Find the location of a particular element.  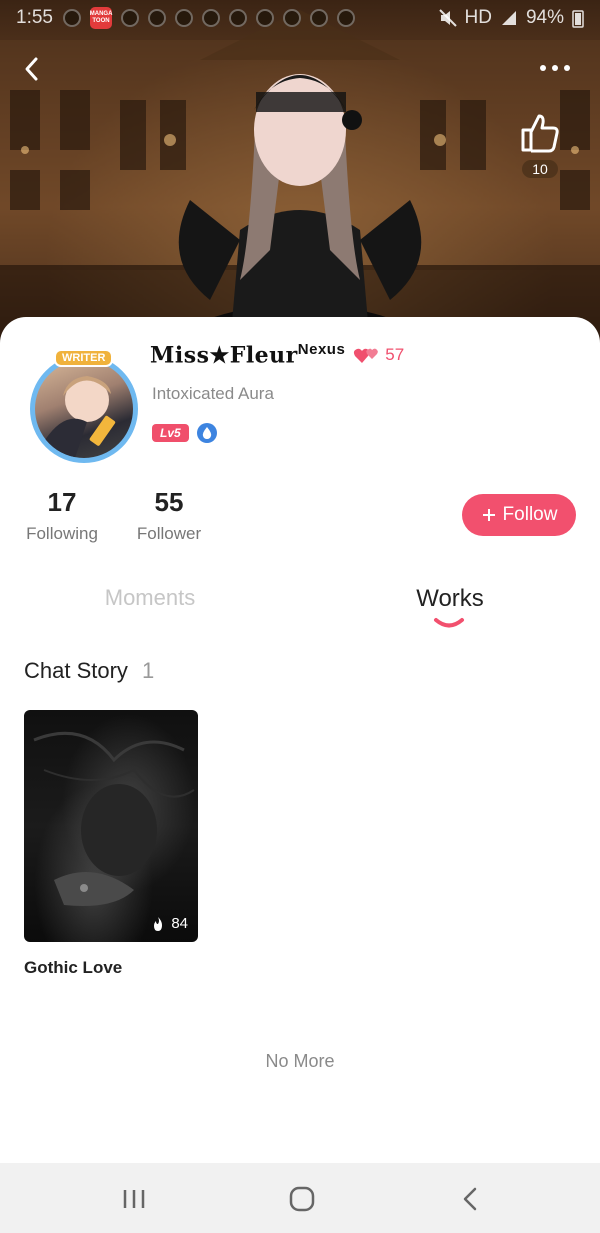

mangatoon-notification-icon: MANGA TOON is located at coordinates (101, 18).